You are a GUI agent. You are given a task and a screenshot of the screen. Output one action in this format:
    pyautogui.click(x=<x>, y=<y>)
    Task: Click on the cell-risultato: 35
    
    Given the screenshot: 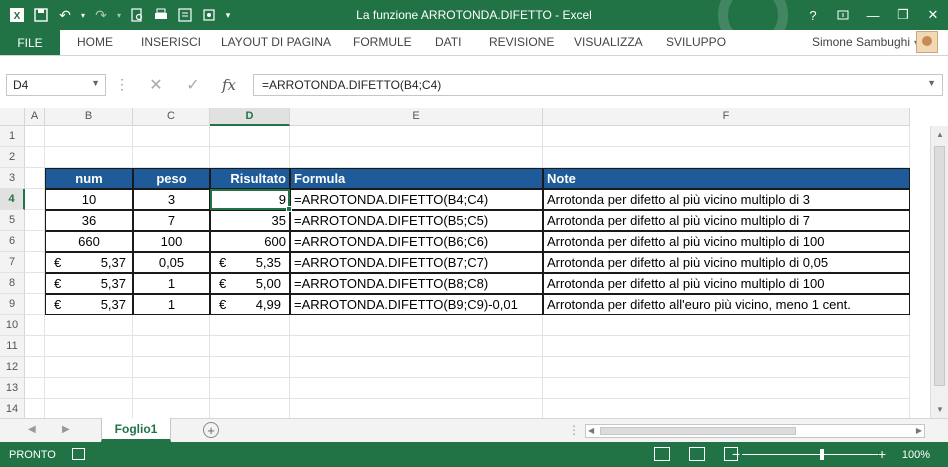 What is the action you would take?
    pyautogui.click(x=250, y=220)
    